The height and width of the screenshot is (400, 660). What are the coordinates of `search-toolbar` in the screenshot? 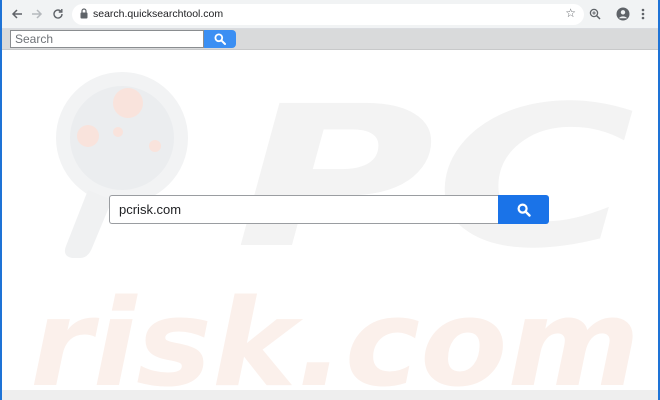 It's located at (330, 39).